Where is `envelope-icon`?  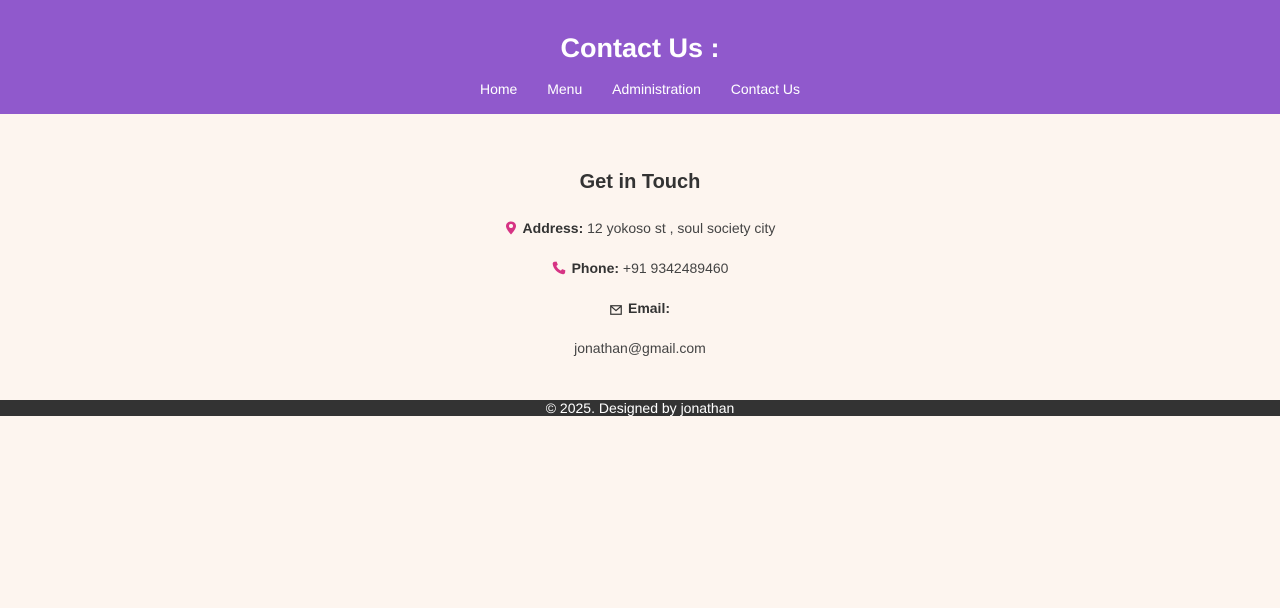 envelope-icon is located at coordinates (616, 310).